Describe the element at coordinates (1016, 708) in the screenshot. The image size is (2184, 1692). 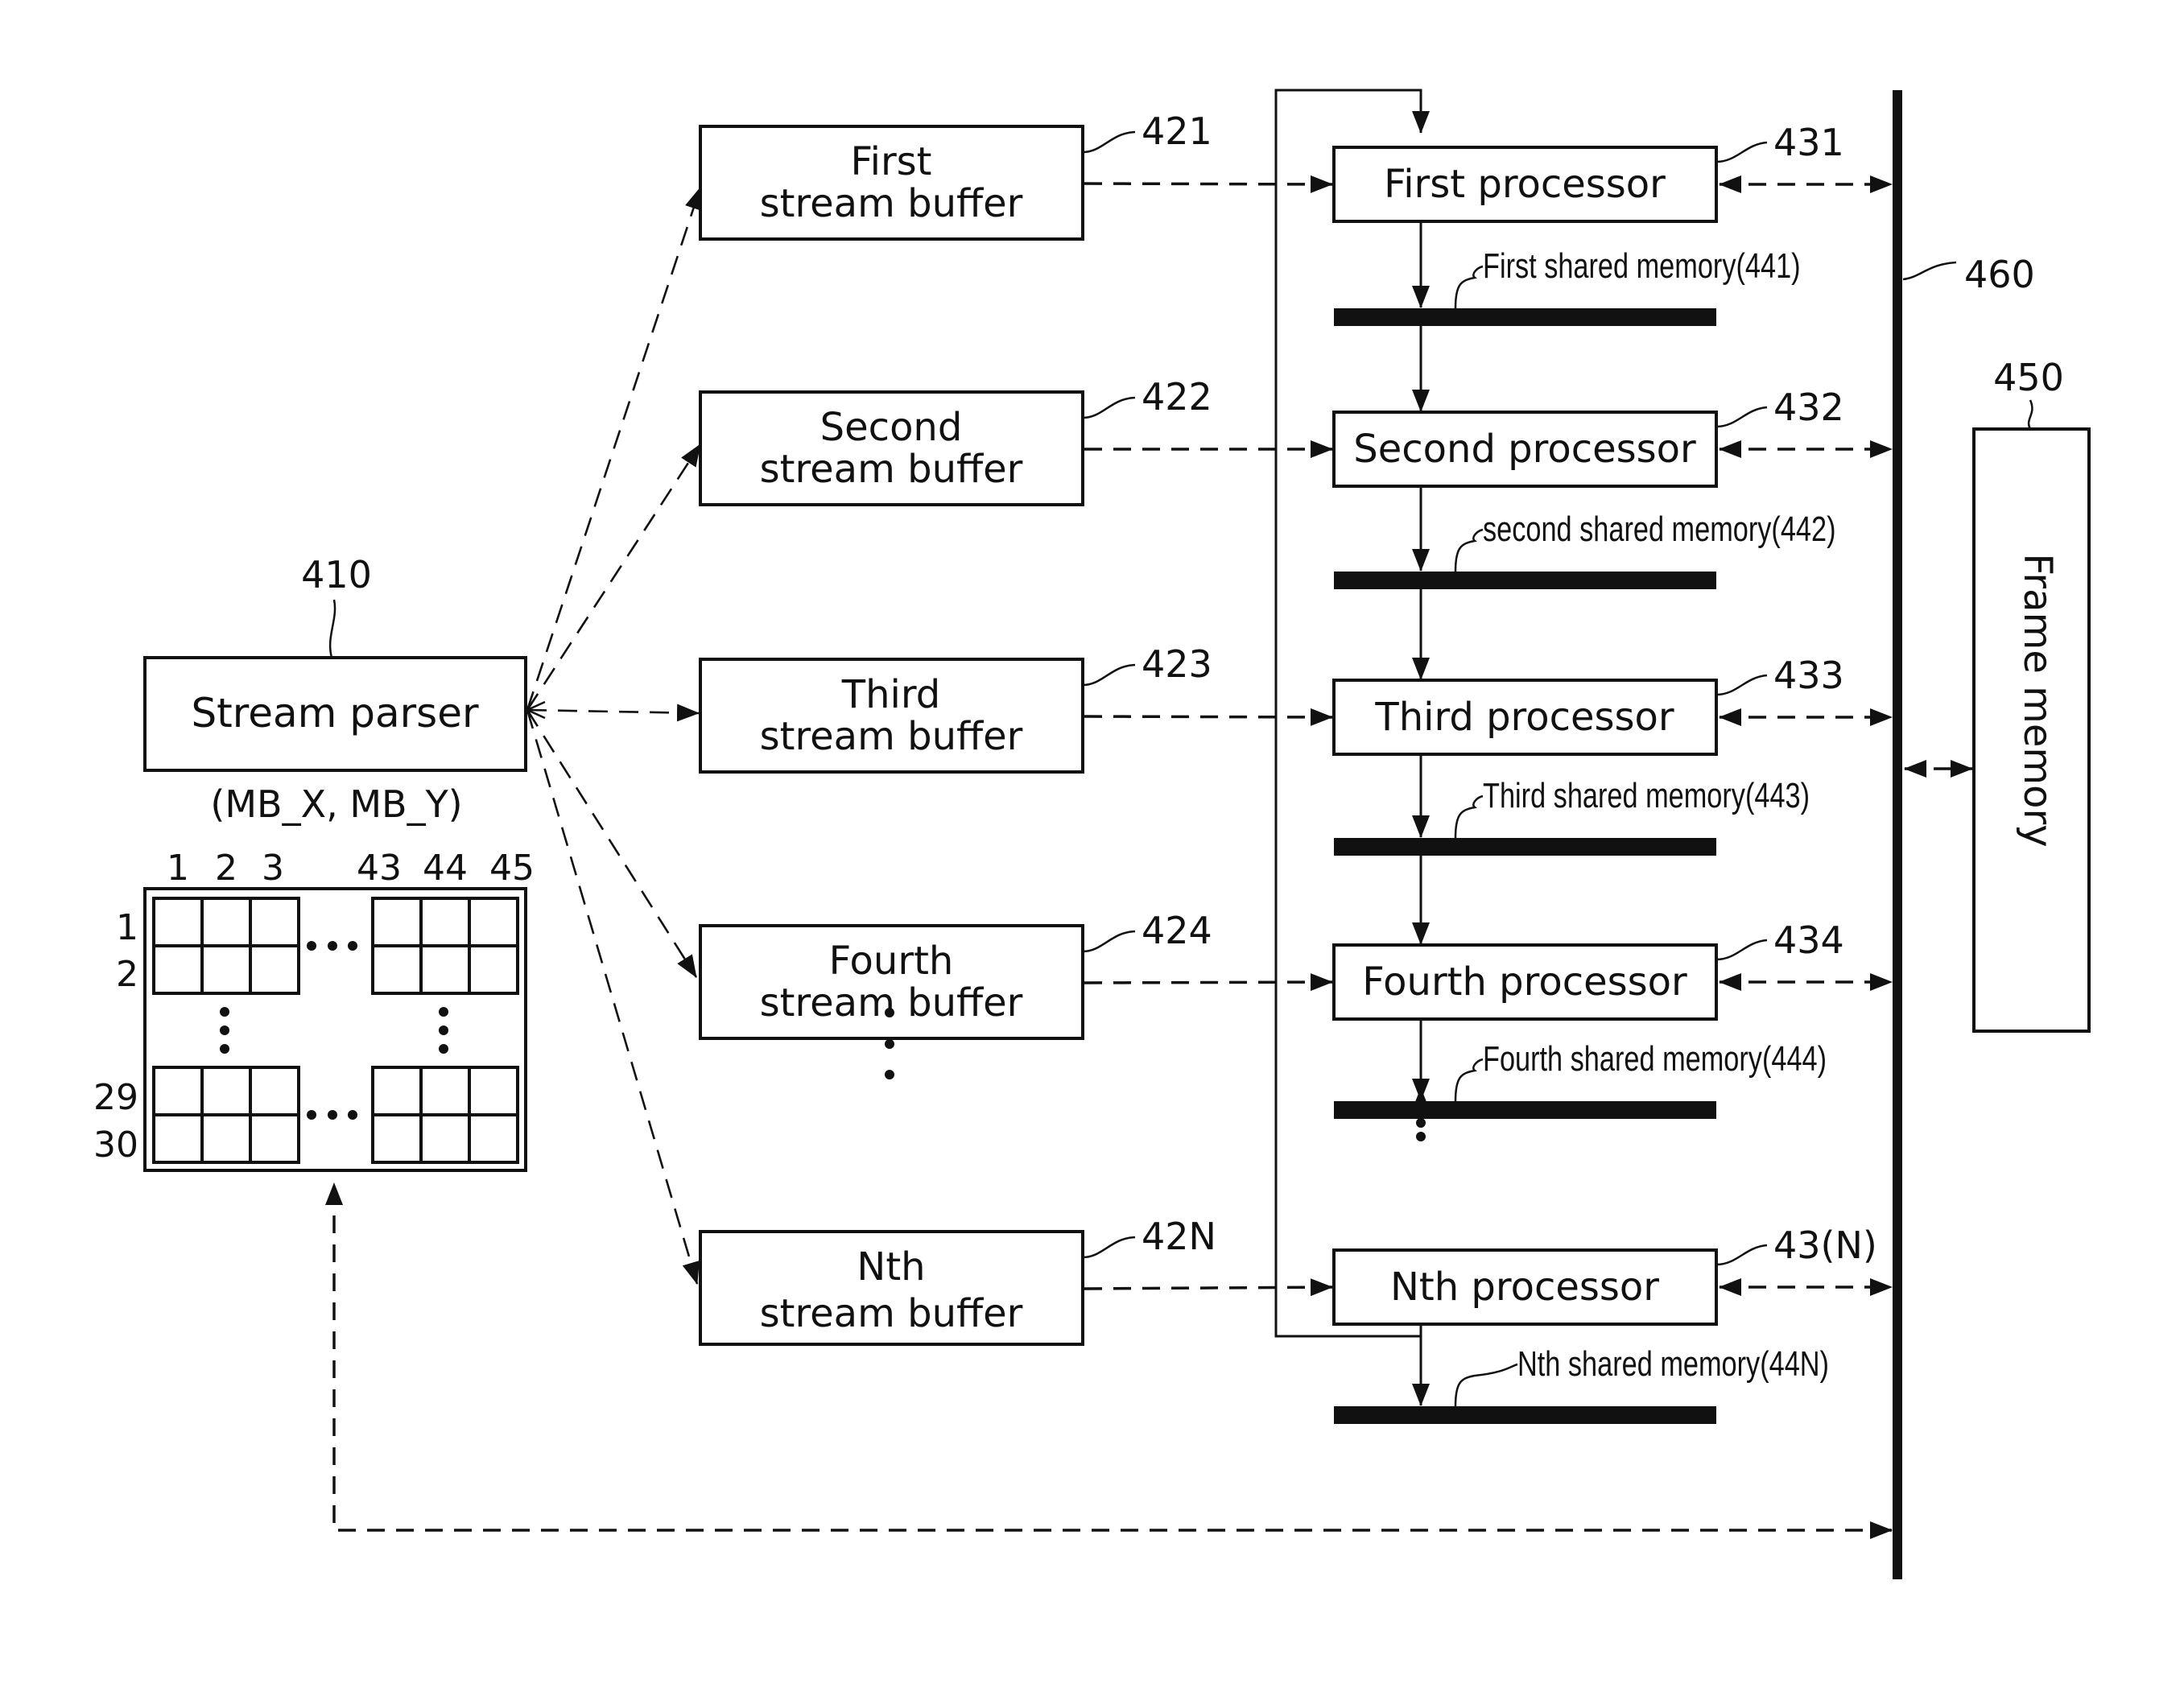
I see `stream-buffer-3: Thirdstream buffer 423` at that location.